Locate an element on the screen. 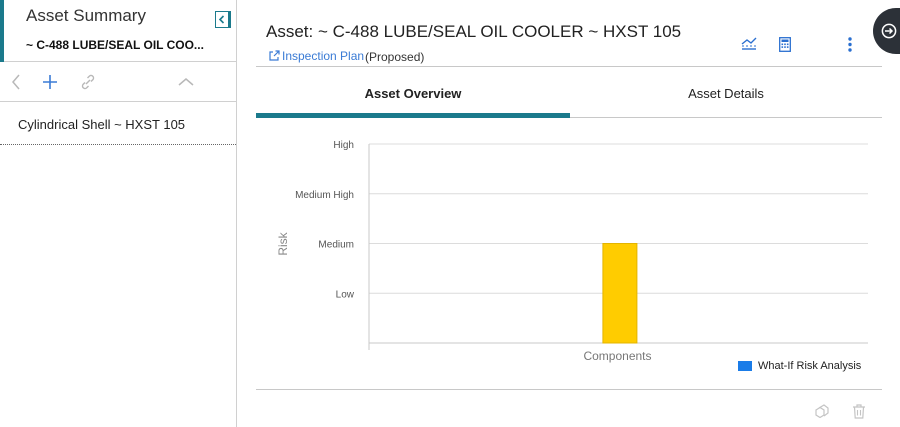  header-accent-bar is located at coordinates (2, 31).